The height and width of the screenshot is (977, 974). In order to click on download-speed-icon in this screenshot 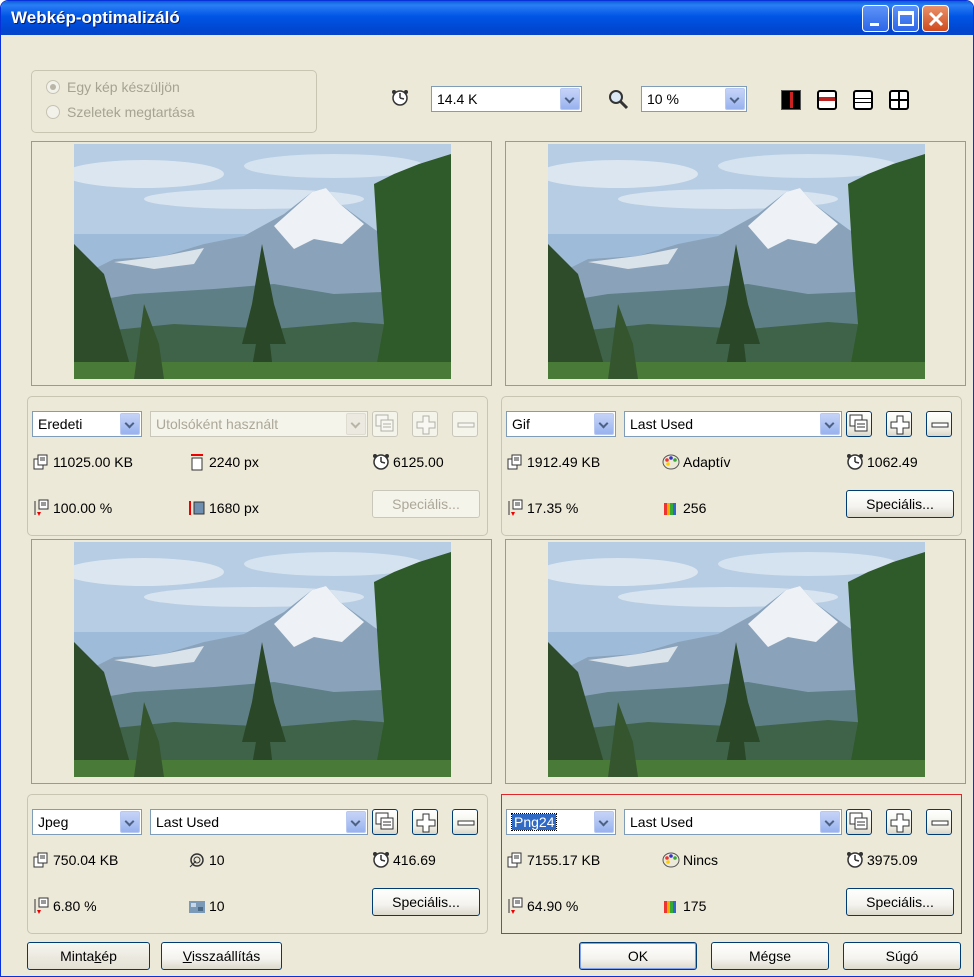, I will do `click(400, 98)`.